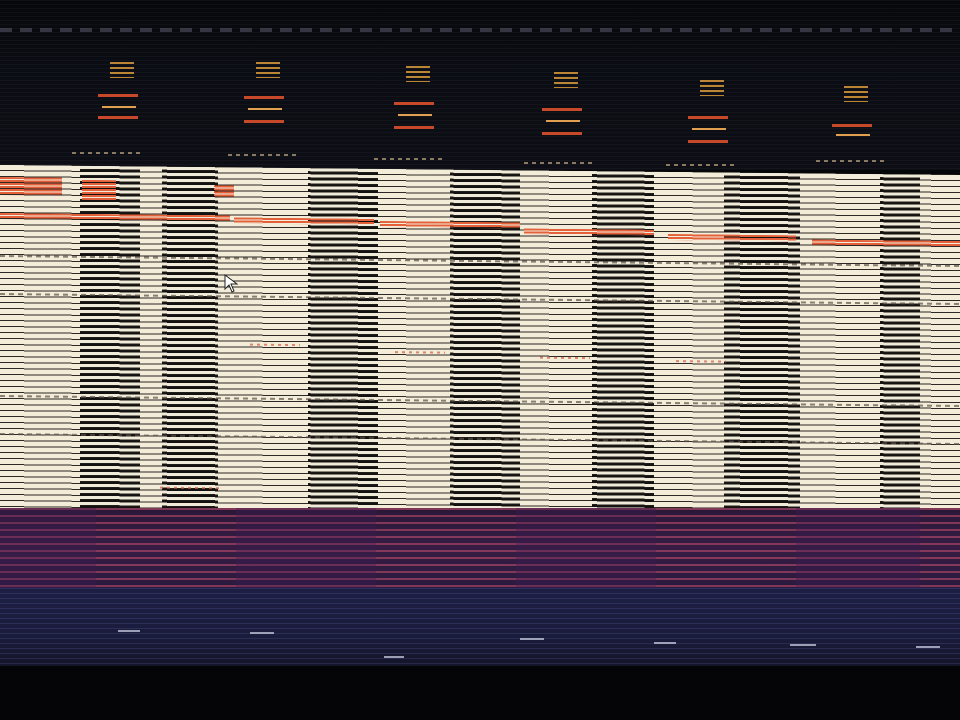  Describe the element at coordinates (231, 283) in the screenshot. I see `arrow-cursor-icon` at that location.